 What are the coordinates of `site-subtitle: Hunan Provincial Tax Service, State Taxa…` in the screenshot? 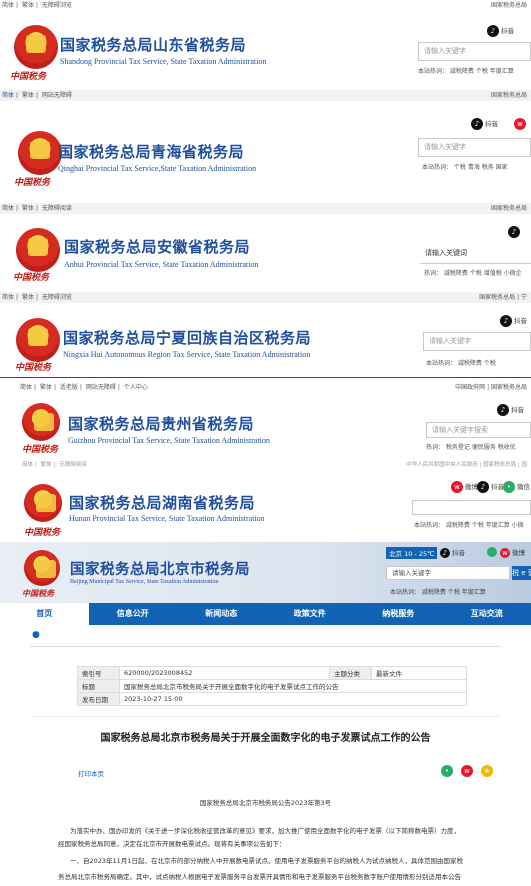 It's located at (167, 518).